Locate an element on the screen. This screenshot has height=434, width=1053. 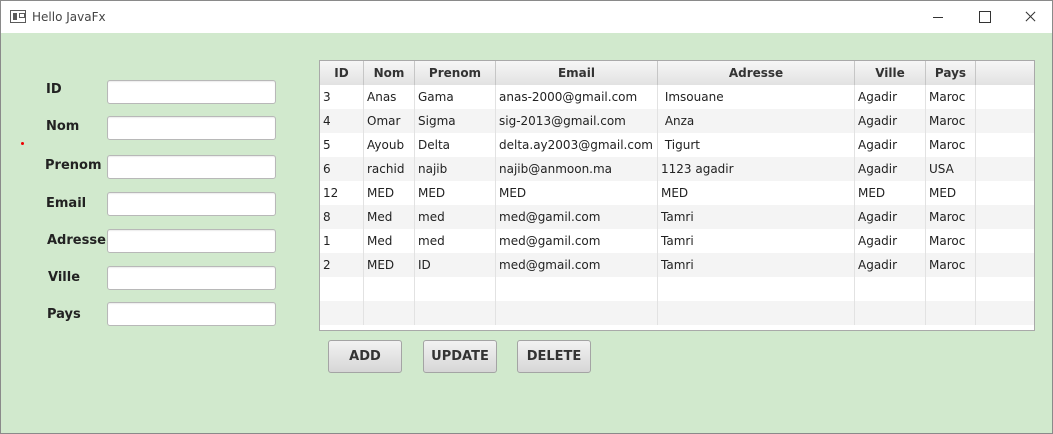
column-header-nom: Nom is located at coordinates (389, 73).